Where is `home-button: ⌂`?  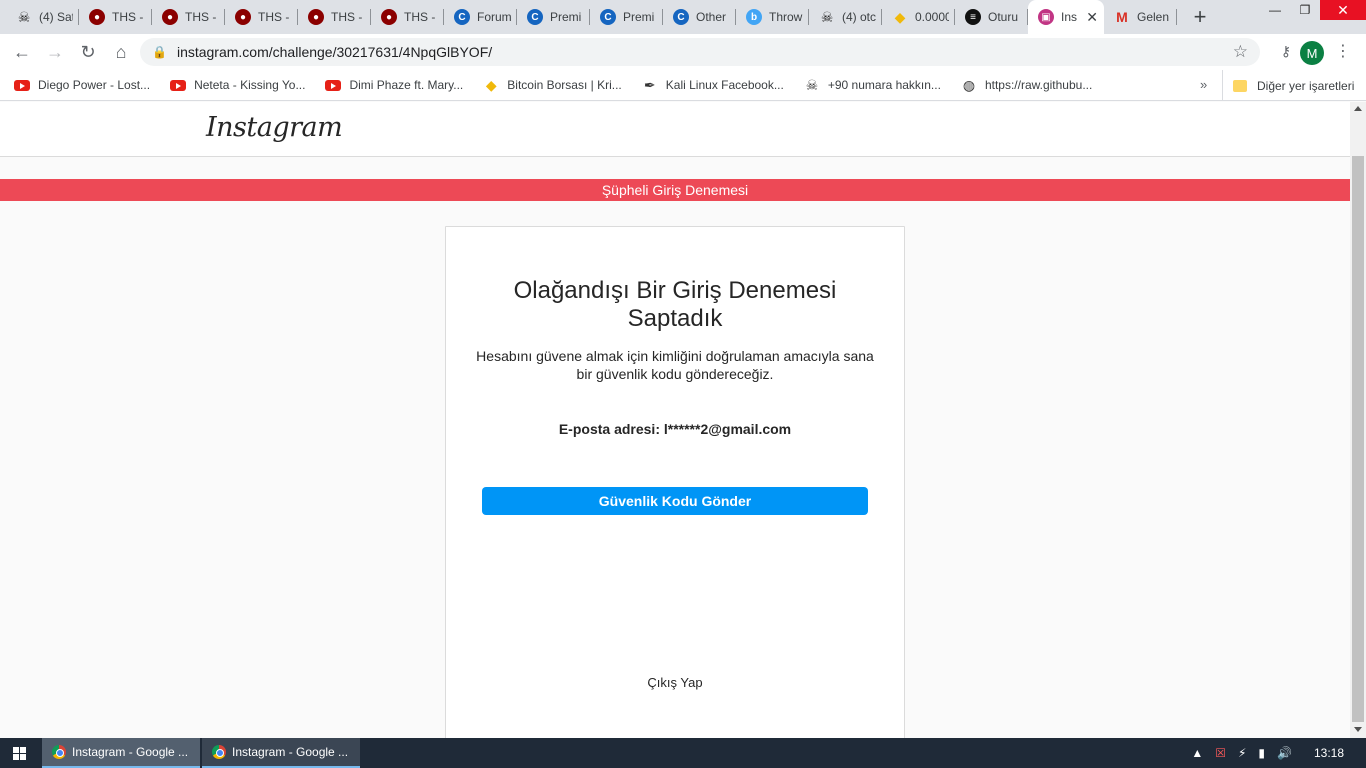 home-button: ⌂ is located at coordinates (121, 52).